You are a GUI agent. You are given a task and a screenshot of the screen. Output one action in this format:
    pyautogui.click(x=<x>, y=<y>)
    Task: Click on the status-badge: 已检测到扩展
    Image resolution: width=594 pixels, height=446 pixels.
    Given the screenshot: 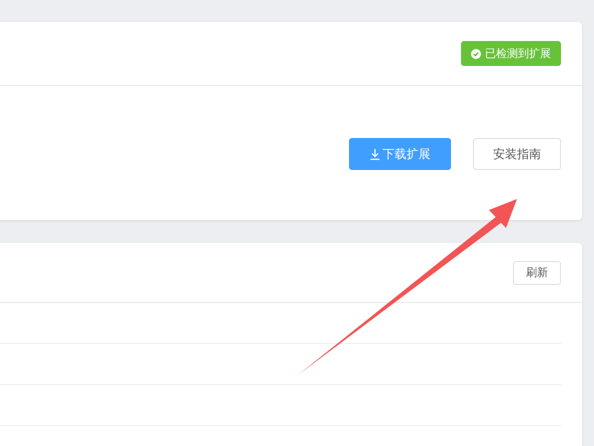 What is the action you would take?
    pyautogui.click(x=511, y=53)
    